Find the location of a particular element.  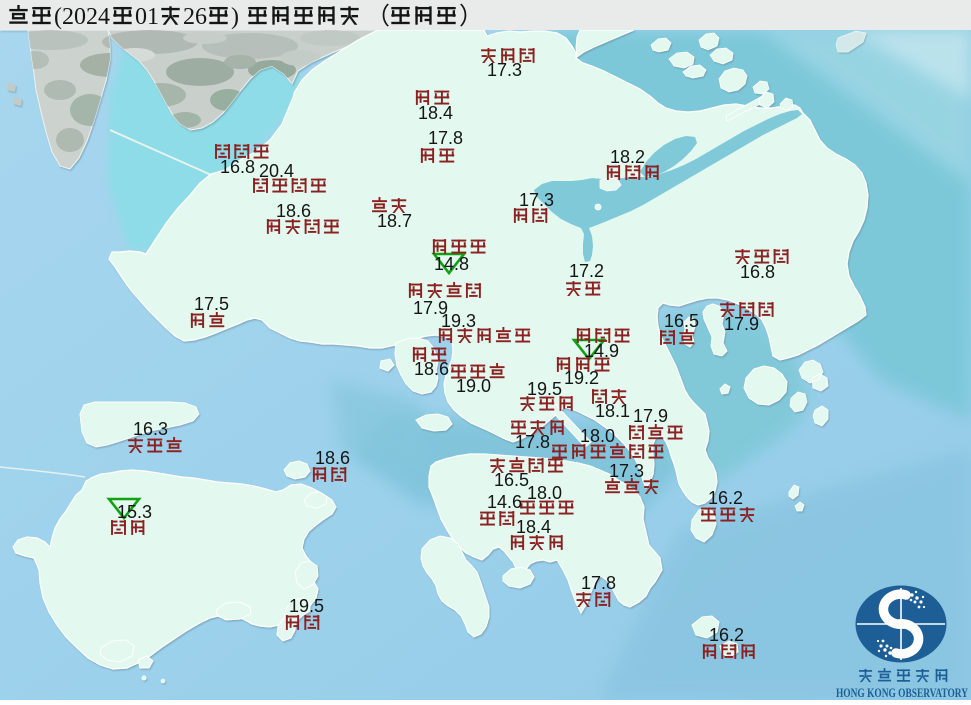

svg-text: 17.2 is located at coordinates (586, 271).